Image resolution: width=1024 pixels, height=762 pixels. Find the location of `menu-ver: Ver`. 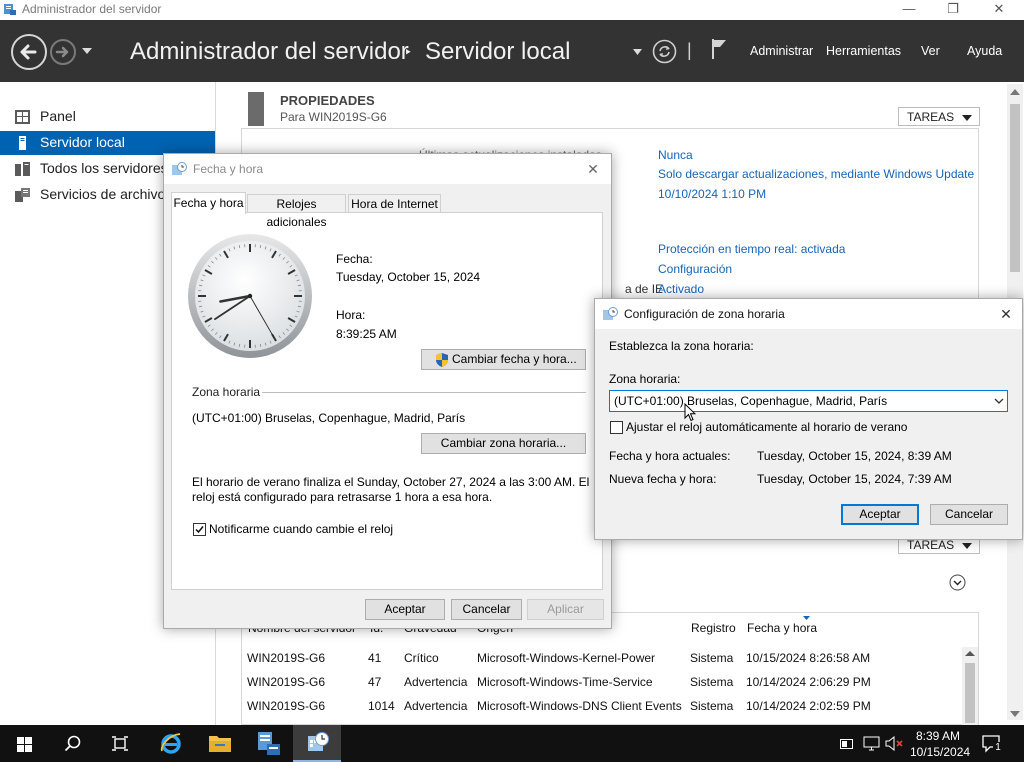

menu-ver: Ver is located at coordinates (930, 51).